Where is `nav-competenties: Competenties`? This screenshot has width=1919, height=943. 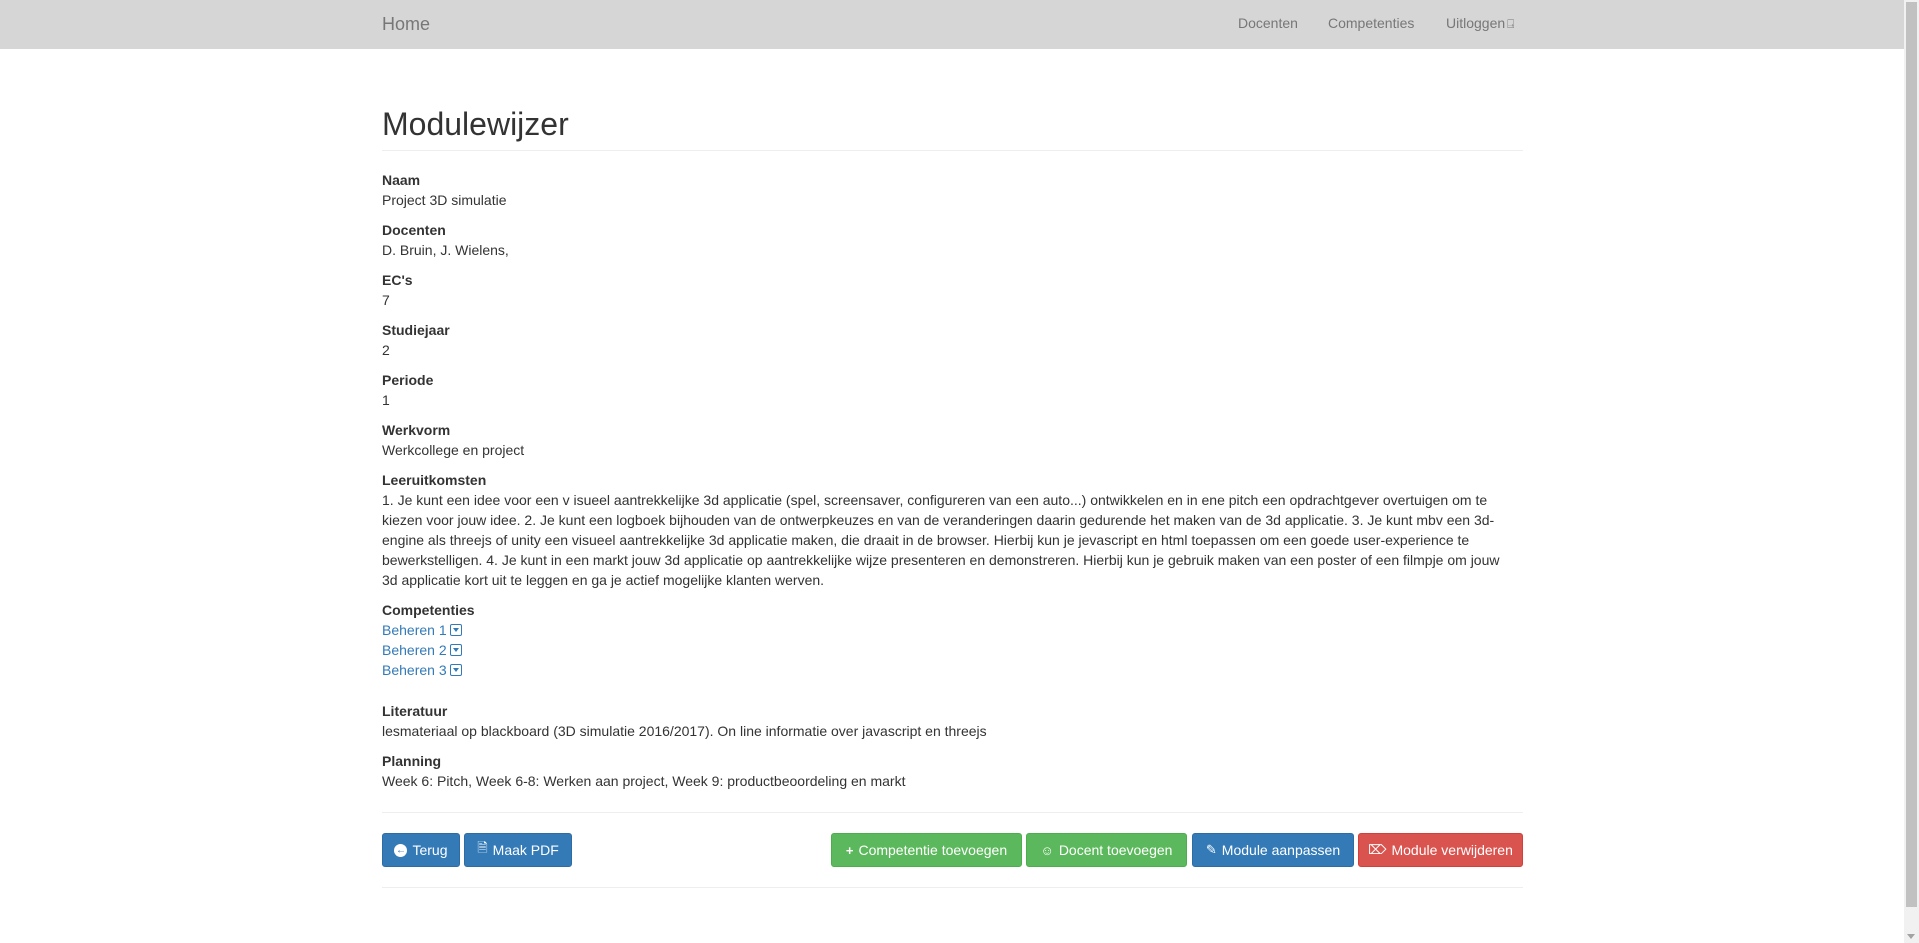
nav-competenties: Competenties is located at coordinates (1371, 23).